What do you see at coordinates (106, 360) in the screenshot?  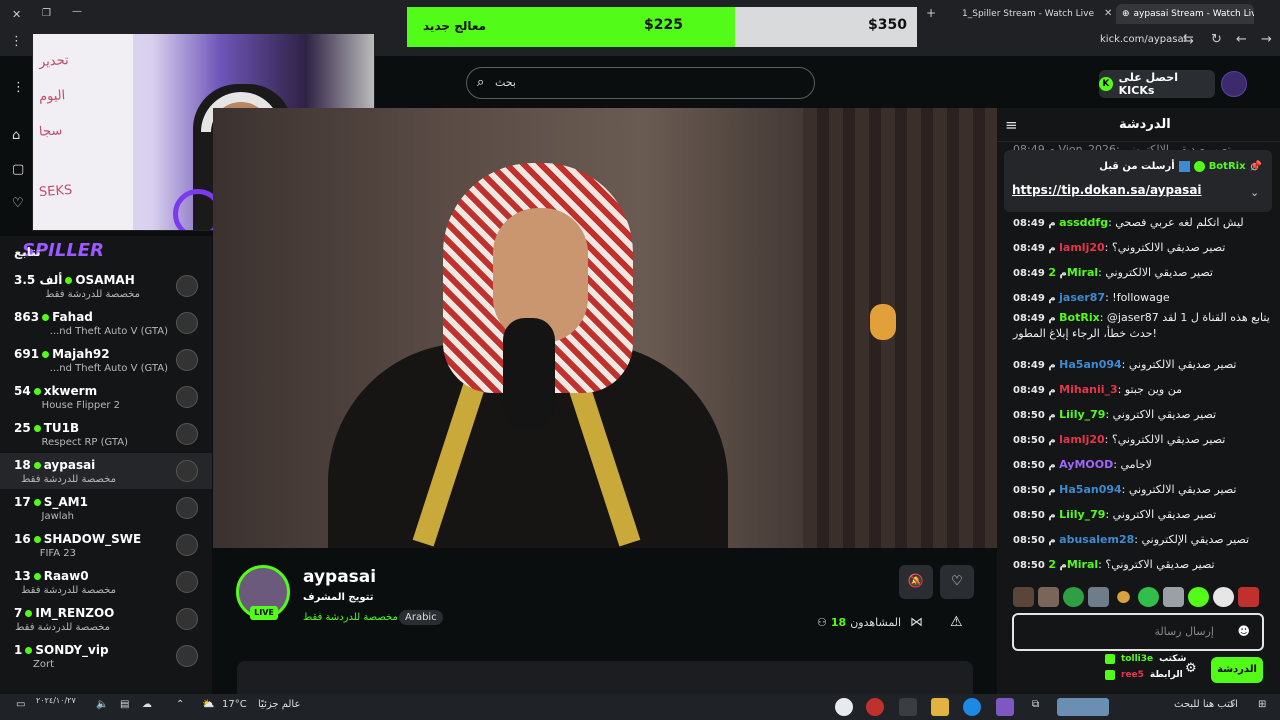 I see `channel-item-majah92: 691 Majah92 ...nd Theft Auto V (GTA)` at bounding box center [106, 360].